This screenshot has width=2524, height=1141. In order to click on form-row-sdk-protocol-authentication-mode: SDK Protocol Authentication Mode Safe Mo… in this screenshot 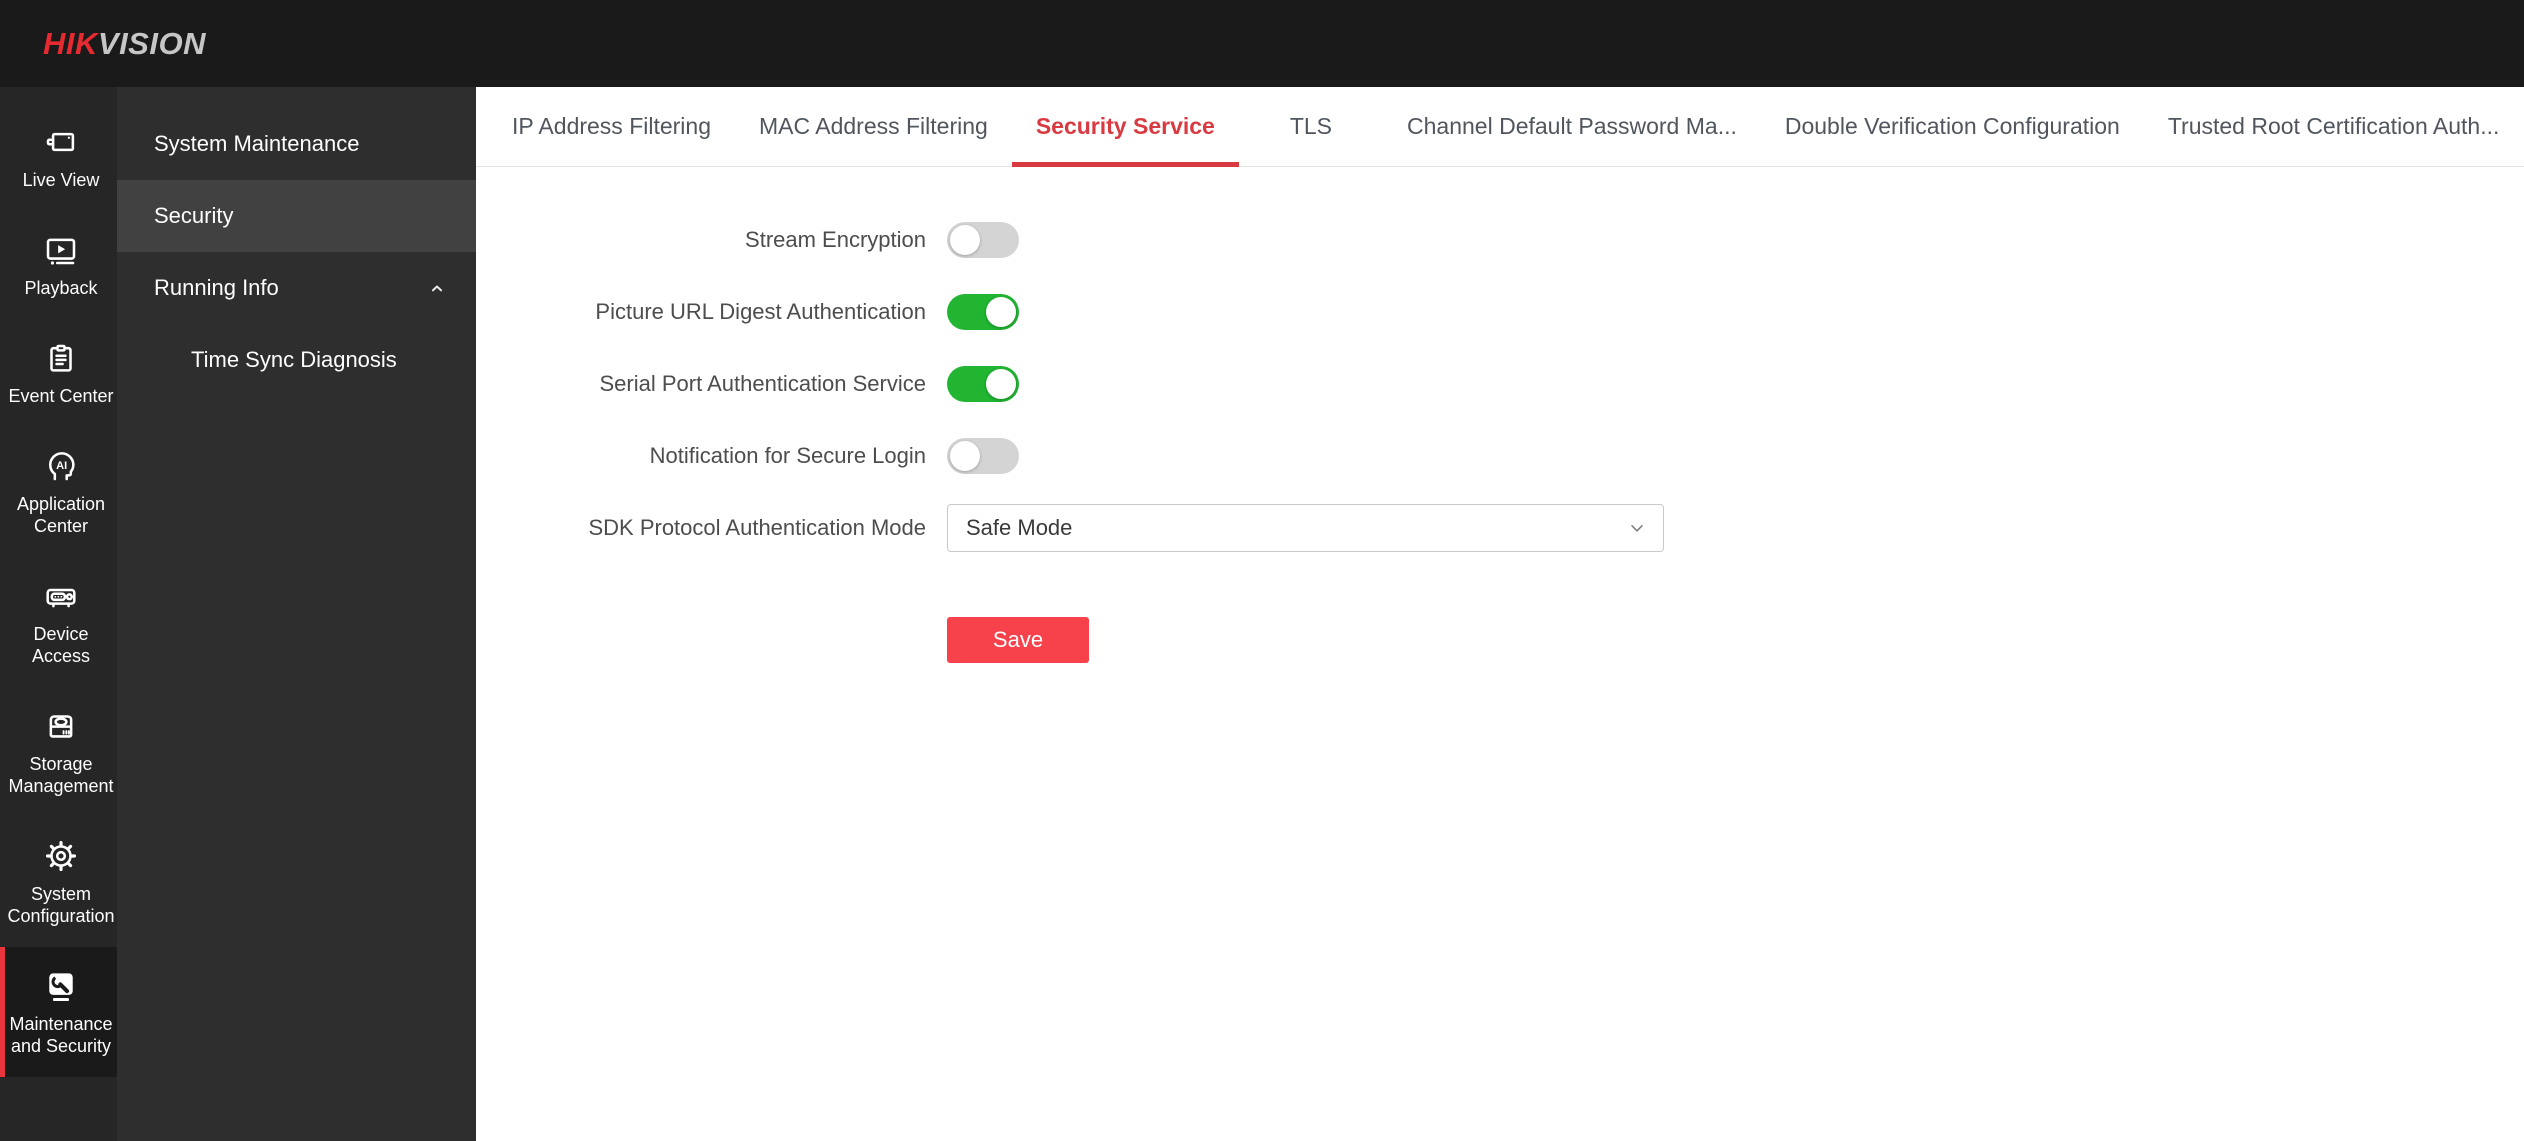, I will do `click(1500, 528)`.